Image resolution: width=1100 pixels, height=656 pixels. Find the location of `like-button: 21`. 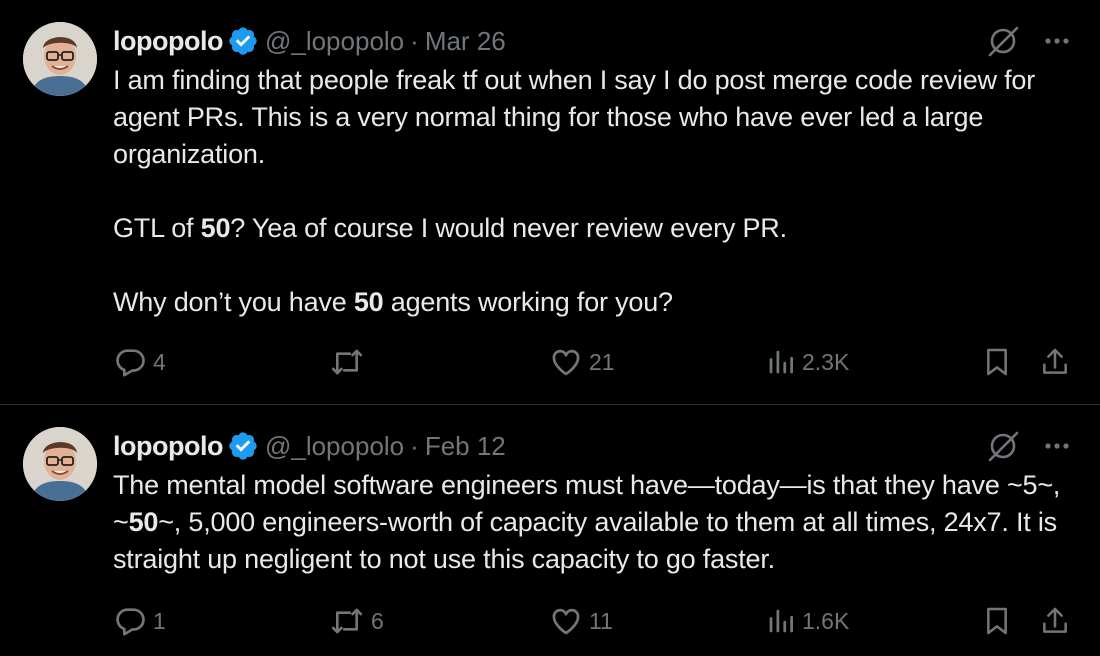

like-button: 21 is located at coordinates (582, 362).